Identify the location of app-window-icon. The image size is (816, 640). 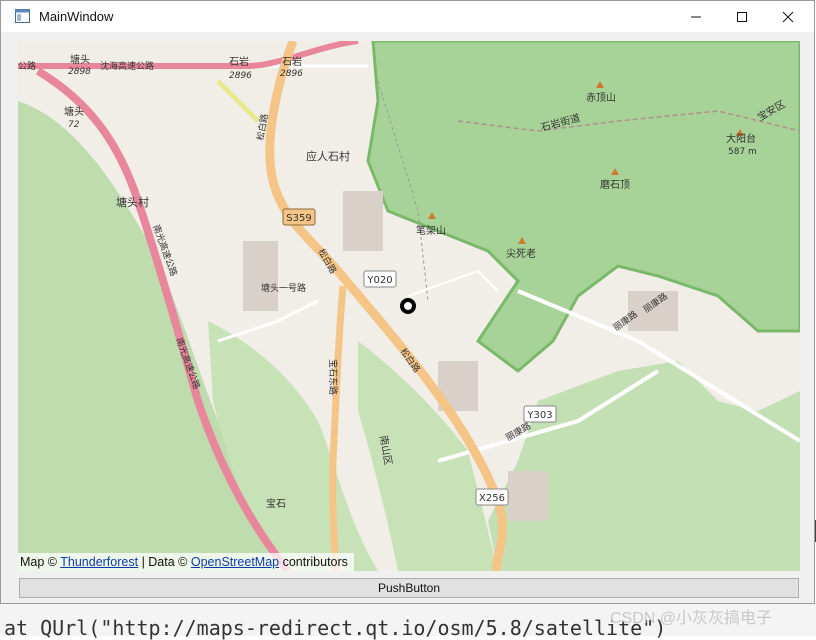
(22, 16).